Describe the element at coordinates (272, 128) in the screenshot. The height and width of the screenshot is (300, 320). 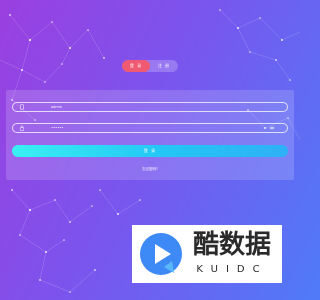
I see `eye-icon` at that location.